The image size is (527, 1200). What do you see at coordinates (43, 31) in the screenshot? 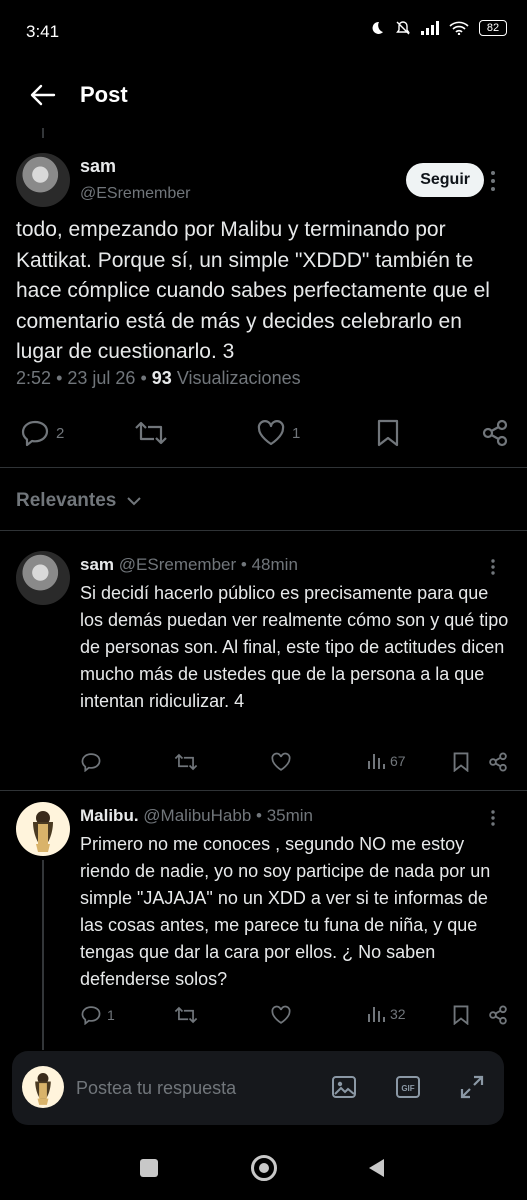
I see `status-time: 3:41` at bounding box center [43, 31].